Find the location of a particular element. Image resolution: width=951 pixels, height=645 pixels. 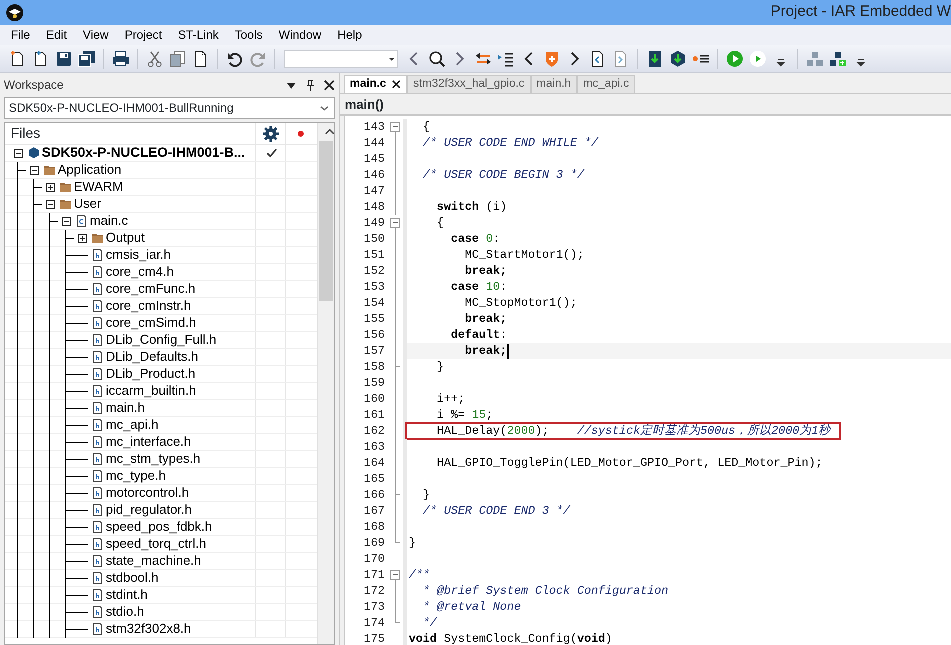

code-line: HAL_GPIO_TogglePin(LED_Motor_GPIO_Port, LED_Motor_Pin); is located at coordinates (629, 463).